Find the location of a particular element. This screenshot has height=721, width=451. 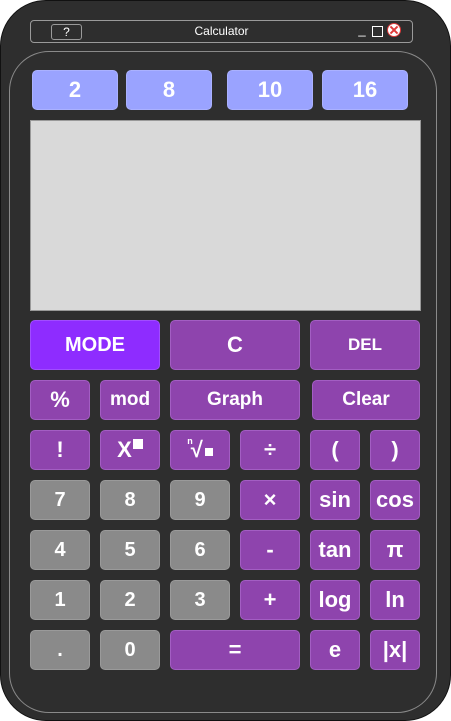

factorial-button: ! is located at coordinates (60, 450).